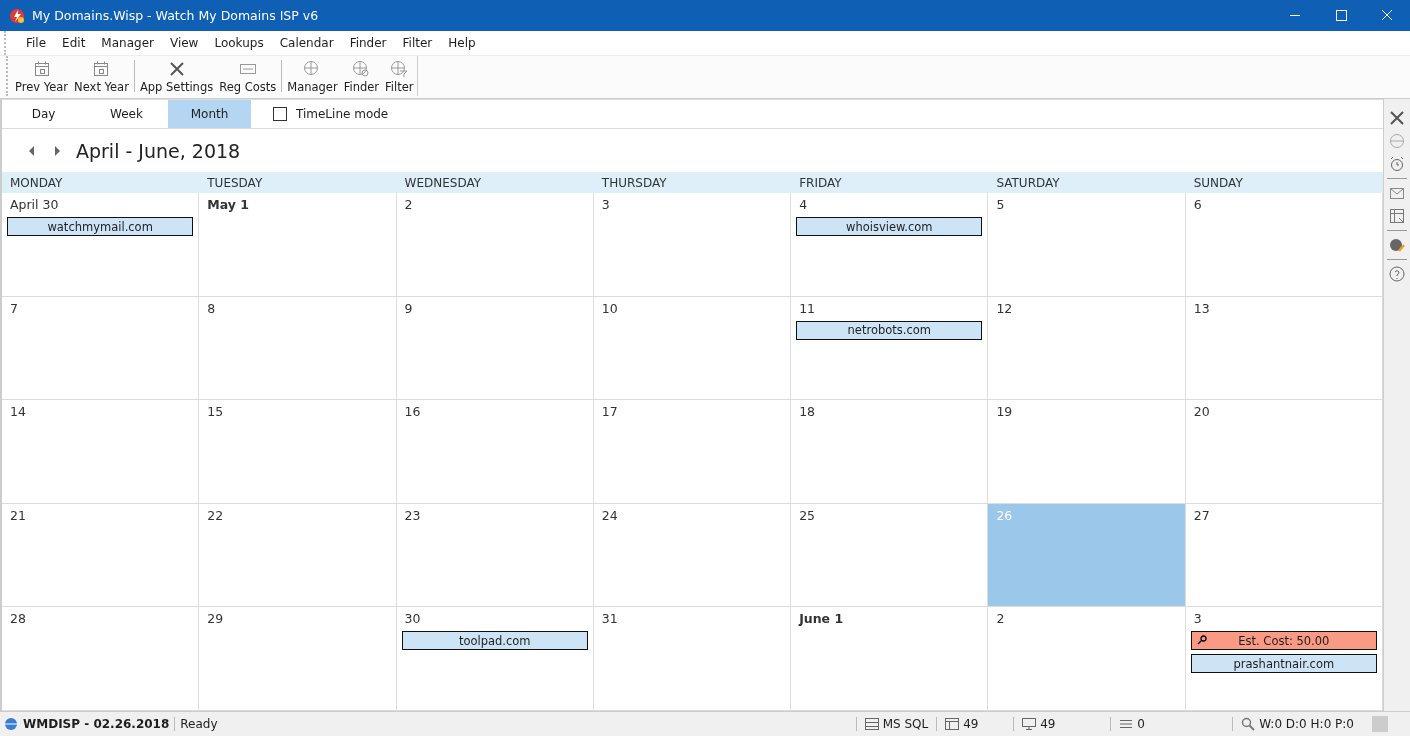  I want to click on help-icon, so click(1397, 274).